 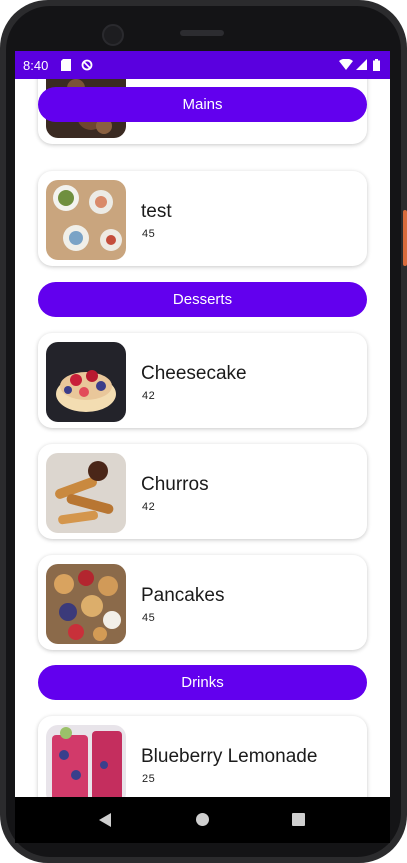 What do you see at coordinates (202, 218) in the screenshot?
I see `list-item: test 45` at bounding box center [202, 218].